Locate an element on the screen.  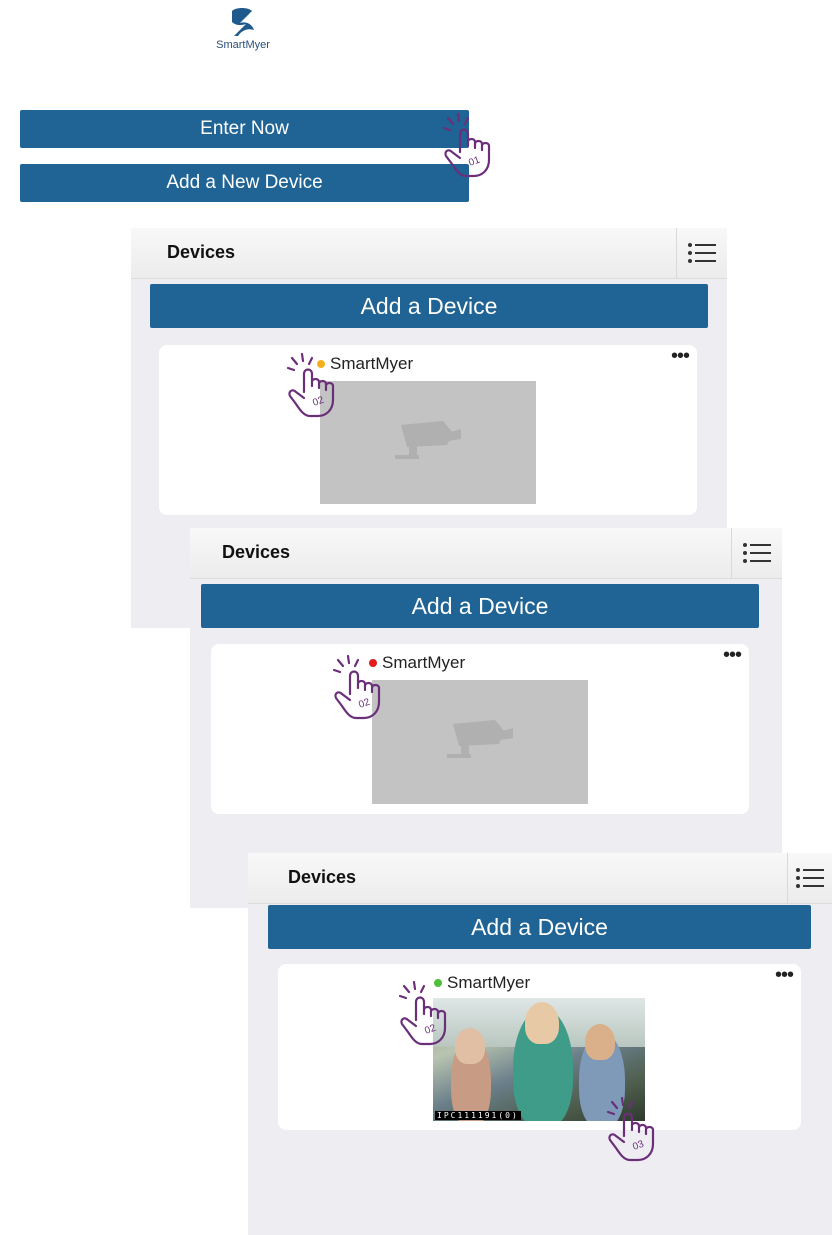
step-number: 03 is located at coordinates (638, 1146).